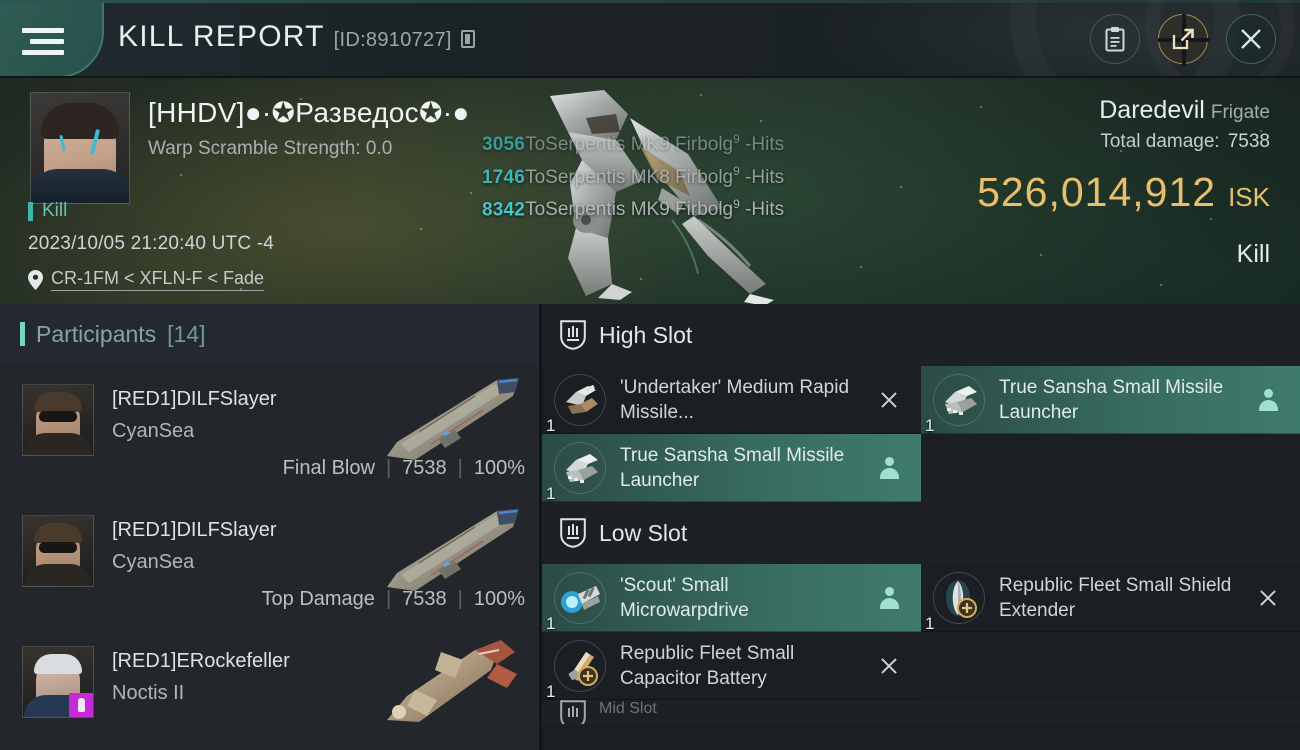  What do you see at coordinates (1248, 141) in the screenshot?
I see `total-damage-value: 7538` at bounding box center [1248, 141].